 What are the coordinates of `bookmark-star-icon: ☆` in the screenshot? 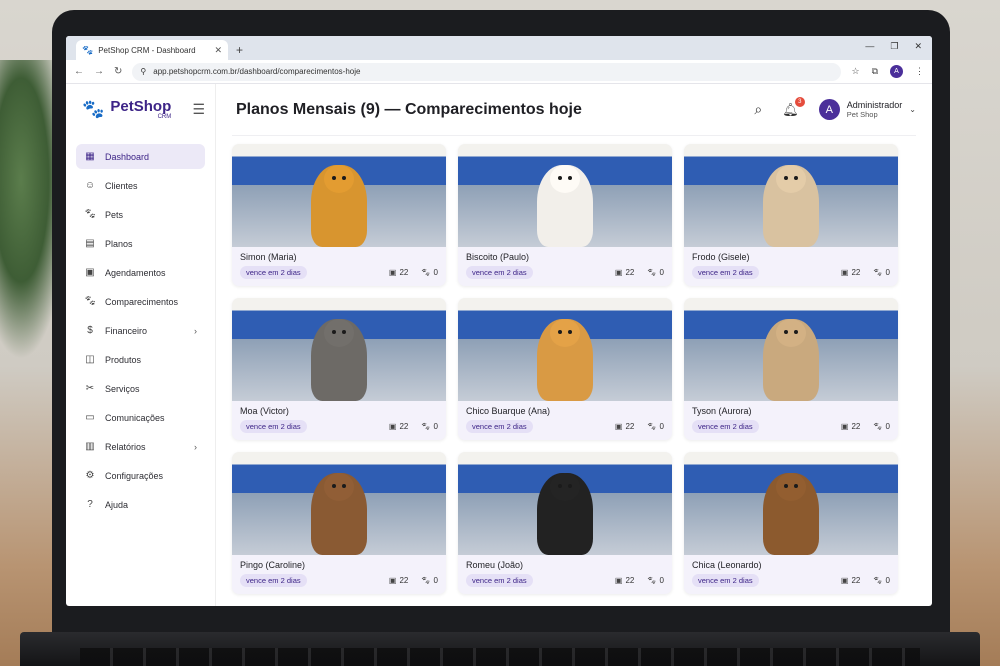 It's located at (855, 71).